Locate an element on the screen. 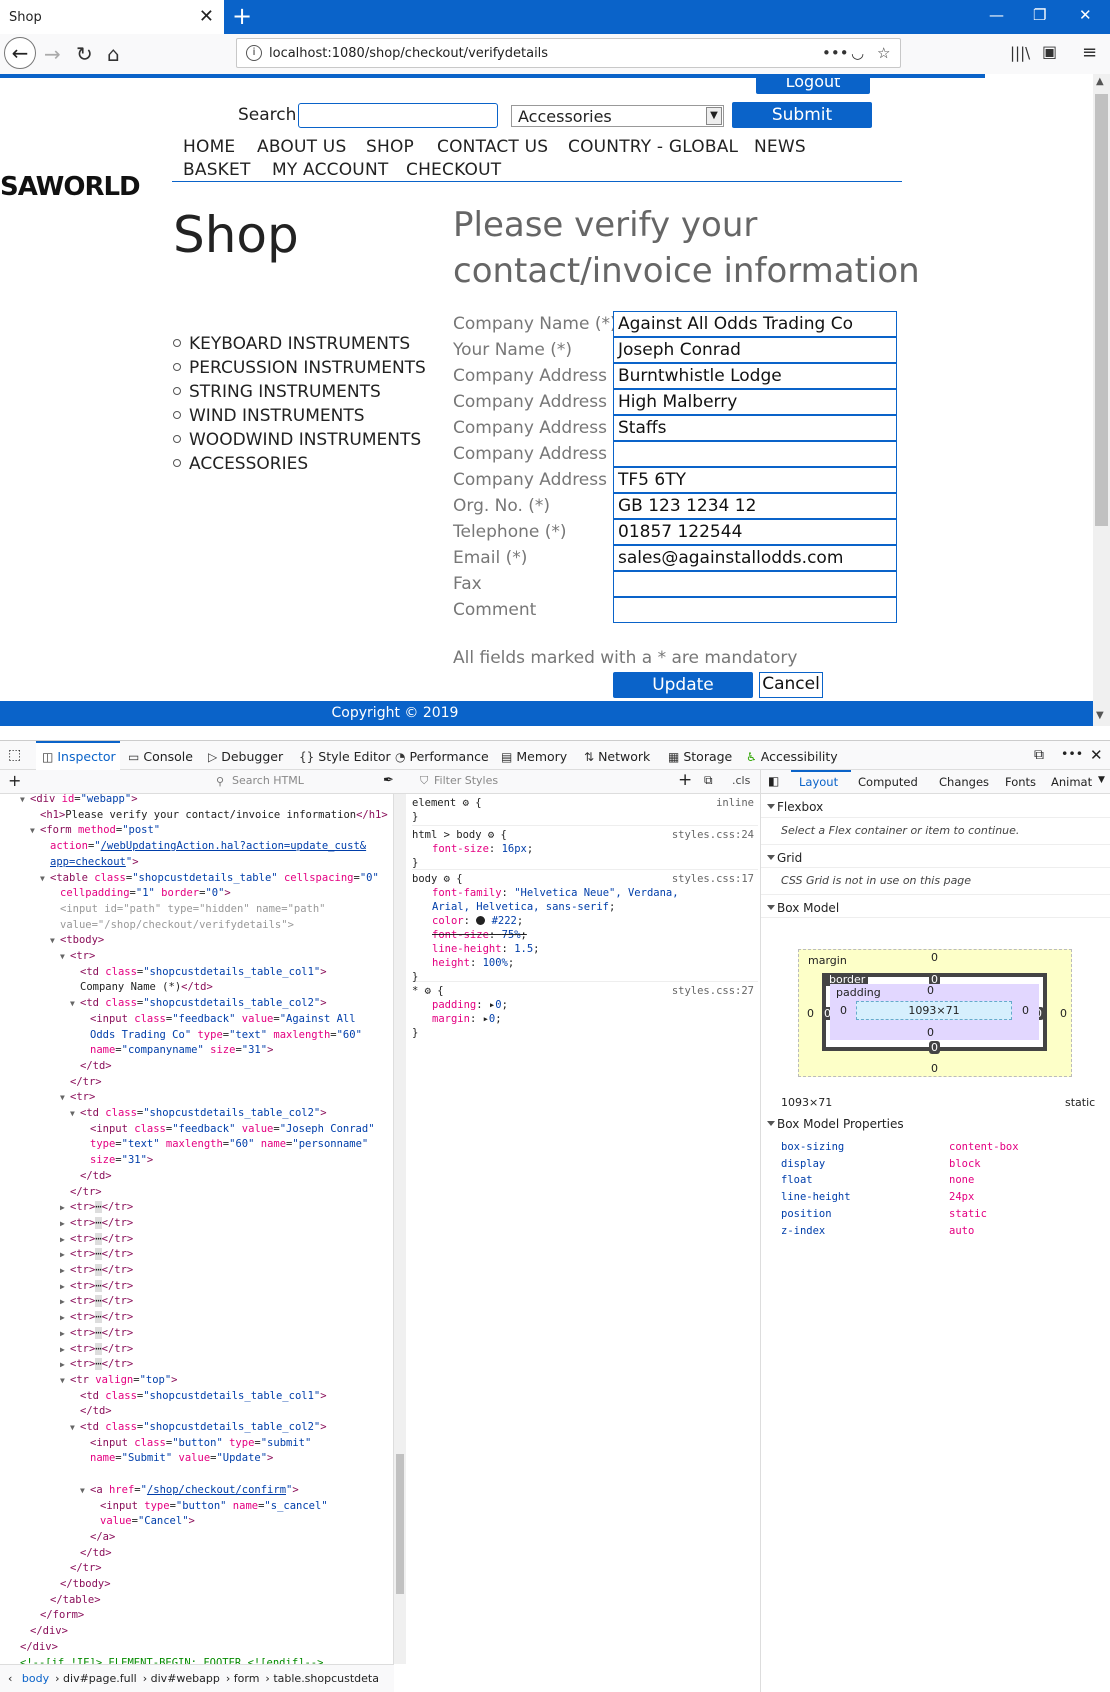 The width and height of the screenshot is (1110, 1692). dock-icon: ⧉ is located at coordinates (1039, 755).